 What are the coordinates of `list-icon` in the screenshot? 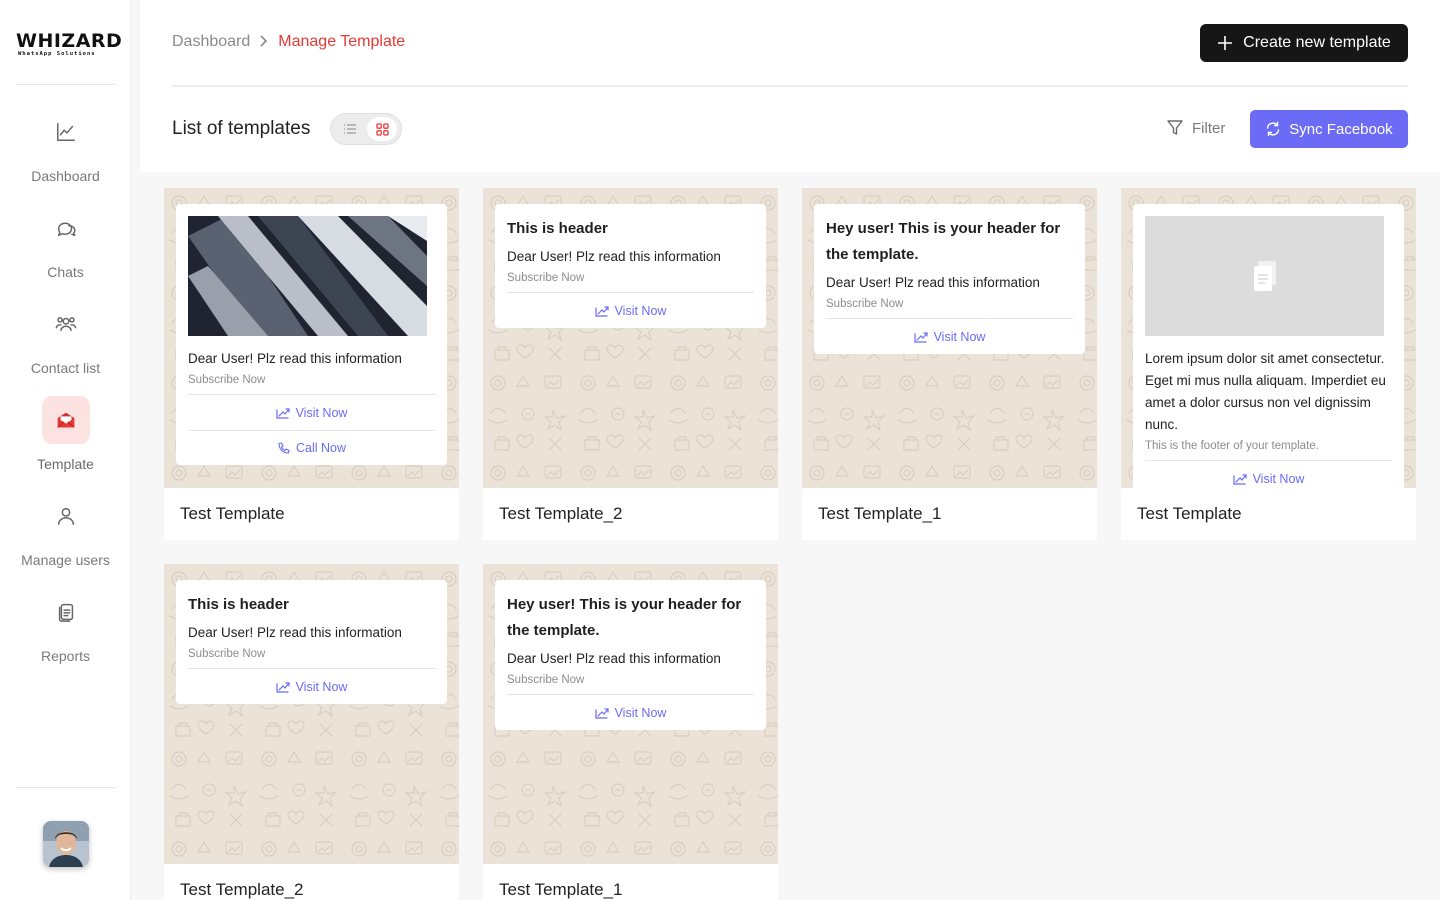 It's located at (350, 129).